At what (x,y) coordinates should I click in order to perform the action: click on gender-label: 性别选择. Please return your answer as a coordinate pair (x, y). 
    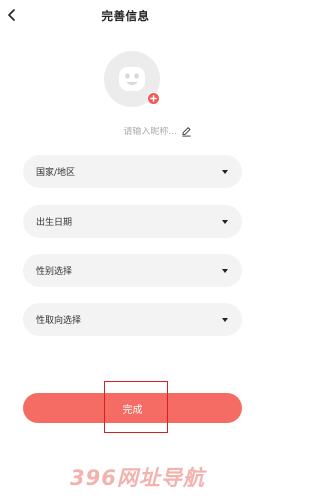
    Looking at the image, I should click on (54, 272).